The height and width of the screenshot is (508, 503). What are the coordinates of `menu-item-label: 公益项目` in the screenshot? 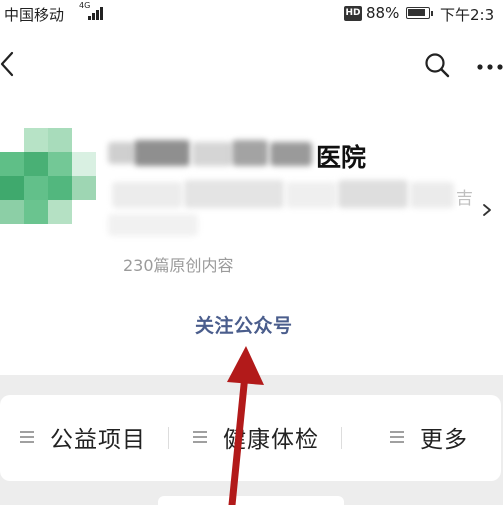 It's located at (98, 440).